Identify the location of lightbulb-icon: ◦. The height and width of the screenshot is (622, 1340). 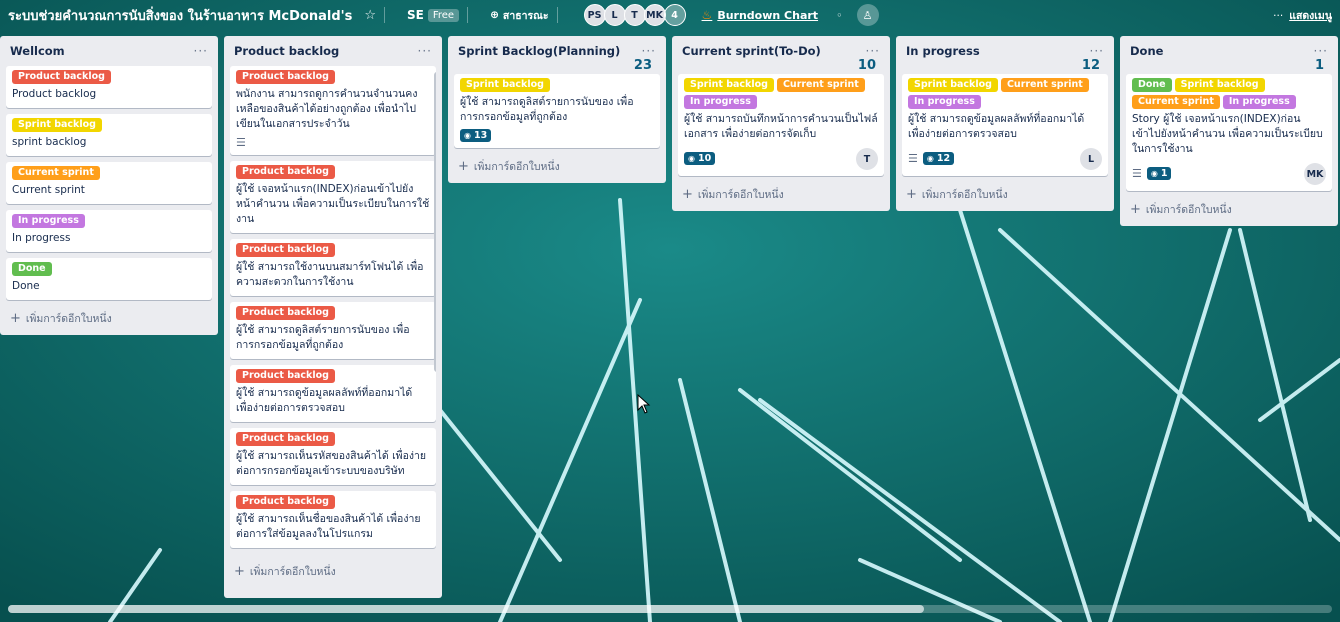
(839, 15).